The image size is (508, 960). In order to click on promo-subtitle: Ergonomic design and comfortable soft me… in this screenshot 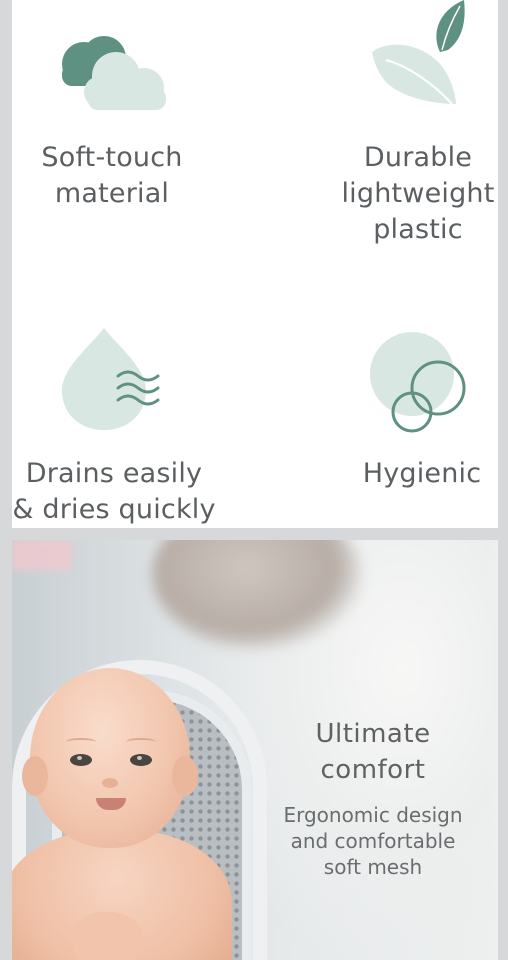, I will do `click(373, 841)`.